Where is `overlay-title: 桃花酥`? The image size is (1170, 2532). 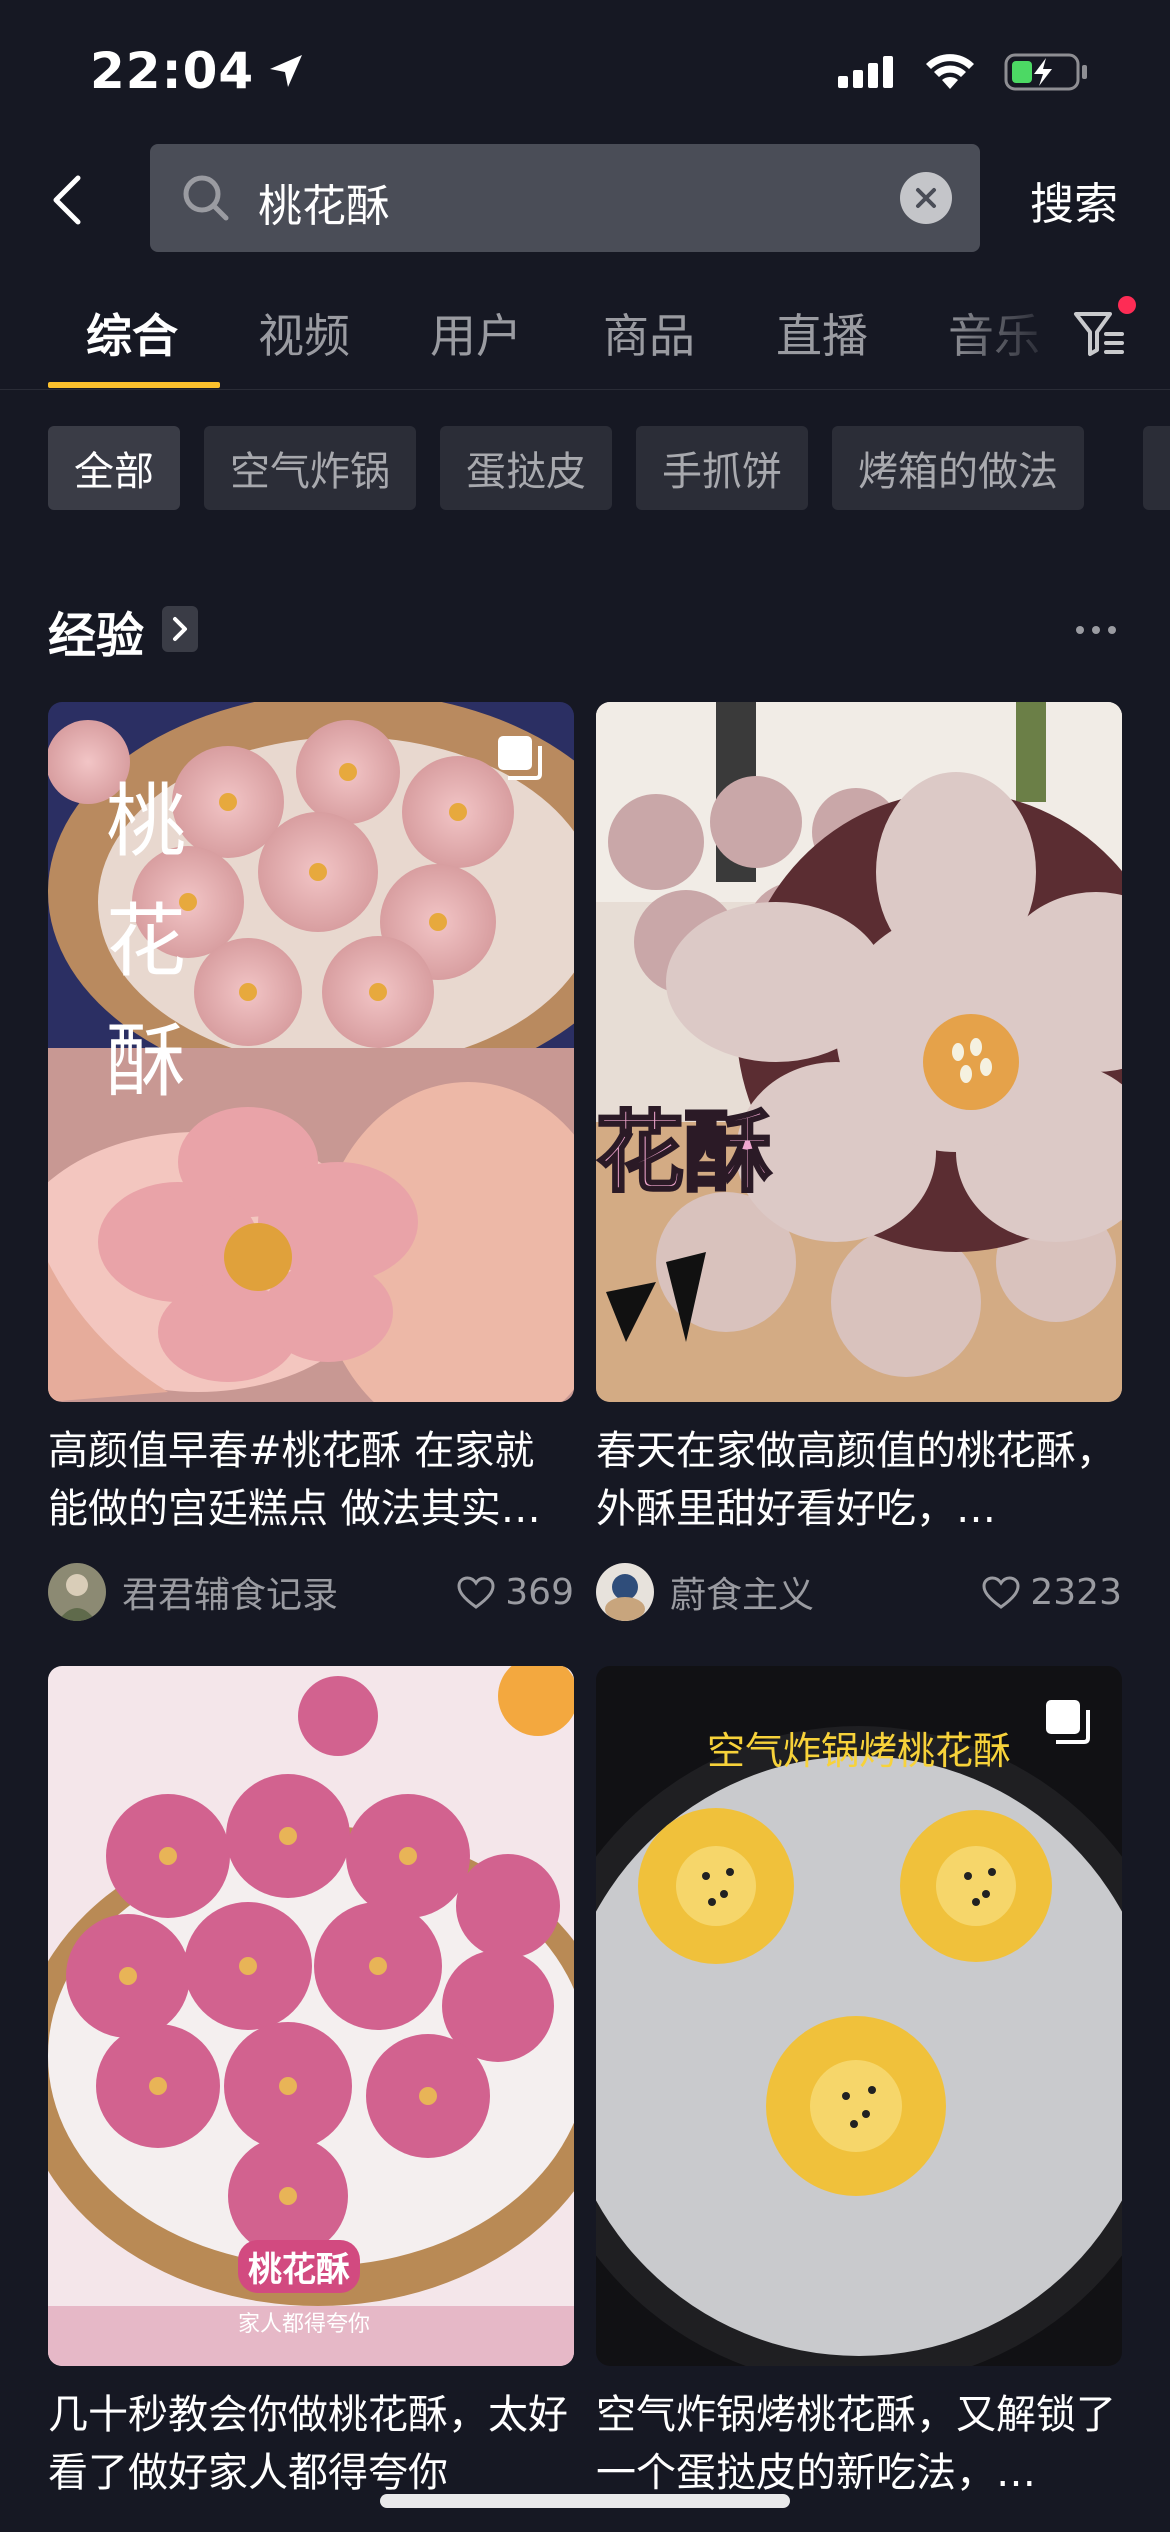
overlay-title: 桃花酥 is located at coordinates (299, 2266).